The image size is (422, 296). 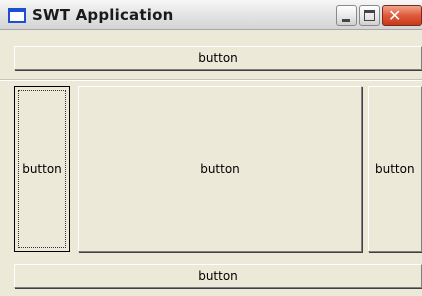 I want to click on maximize-icon, so click(x=369, y=15).